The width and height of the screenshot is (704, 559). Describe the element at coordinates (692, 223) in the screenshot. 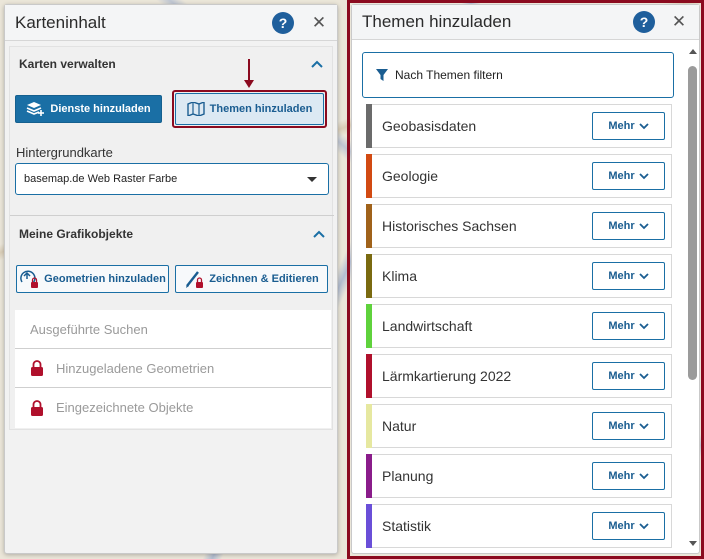

I see `scrollbar-thumb` at that location.